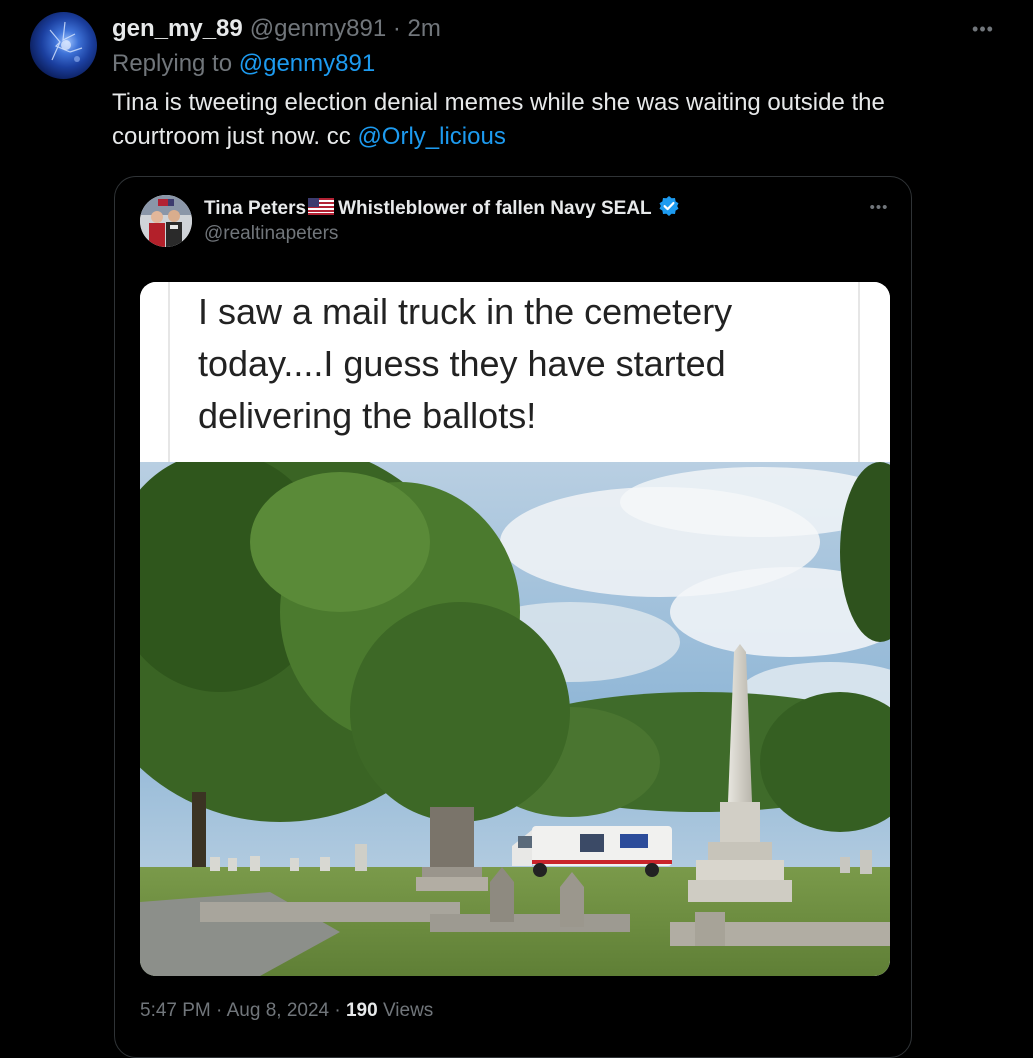 This screenshot has width=1033, height=1058. What do you see at coordinates (278, 1010) in the screenshot?
I see `post-date: Aug 8, 2024` at bounding box center [278, 1010].